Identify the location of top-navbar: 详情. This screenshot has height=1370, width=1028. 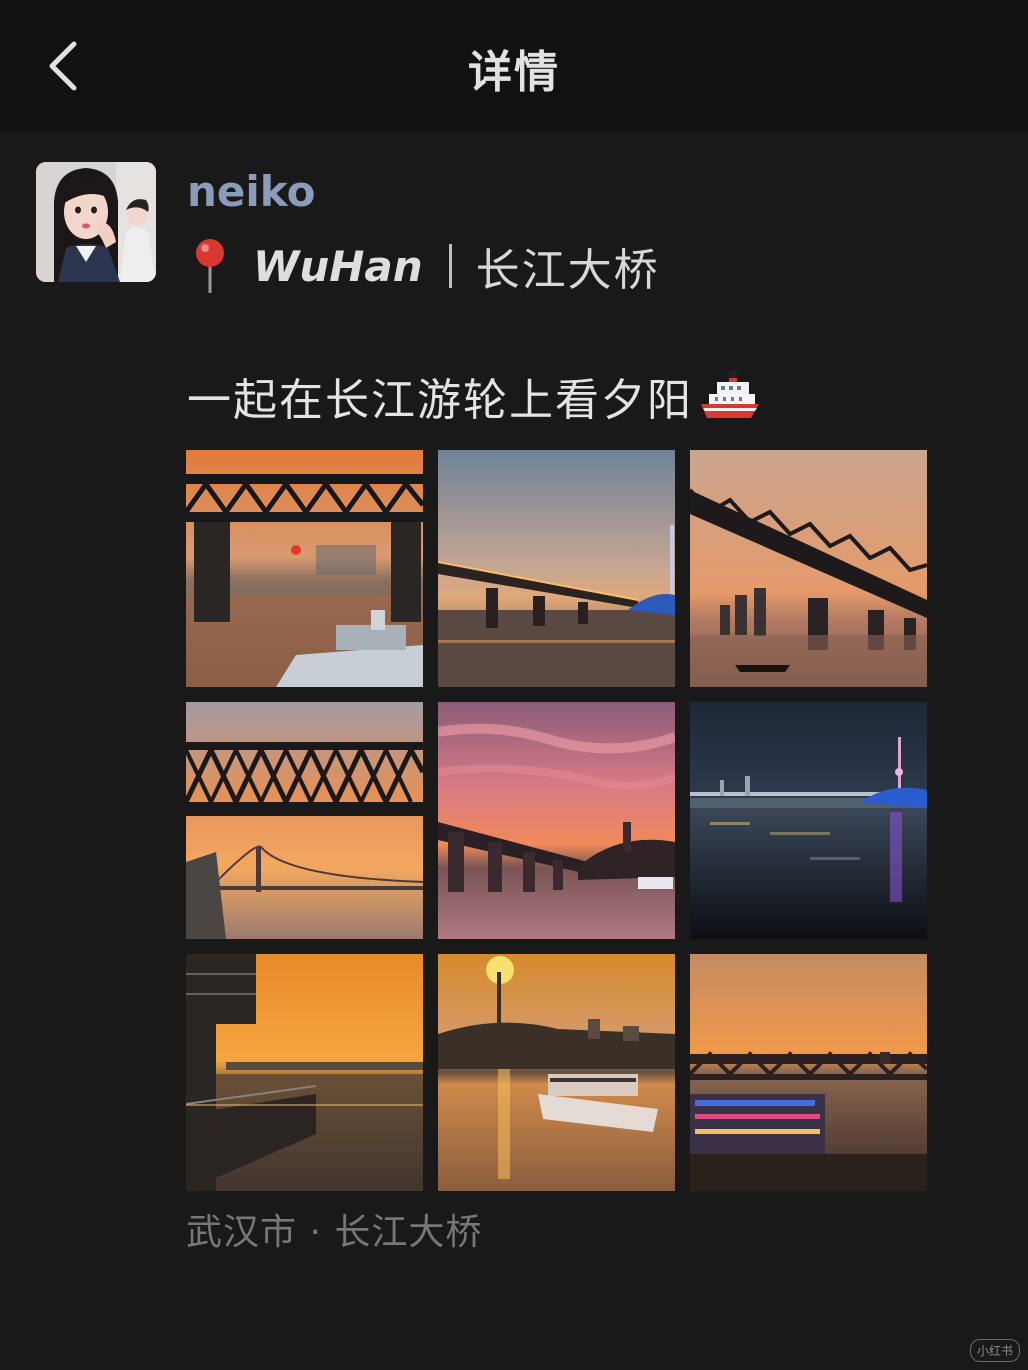
(514, 65).